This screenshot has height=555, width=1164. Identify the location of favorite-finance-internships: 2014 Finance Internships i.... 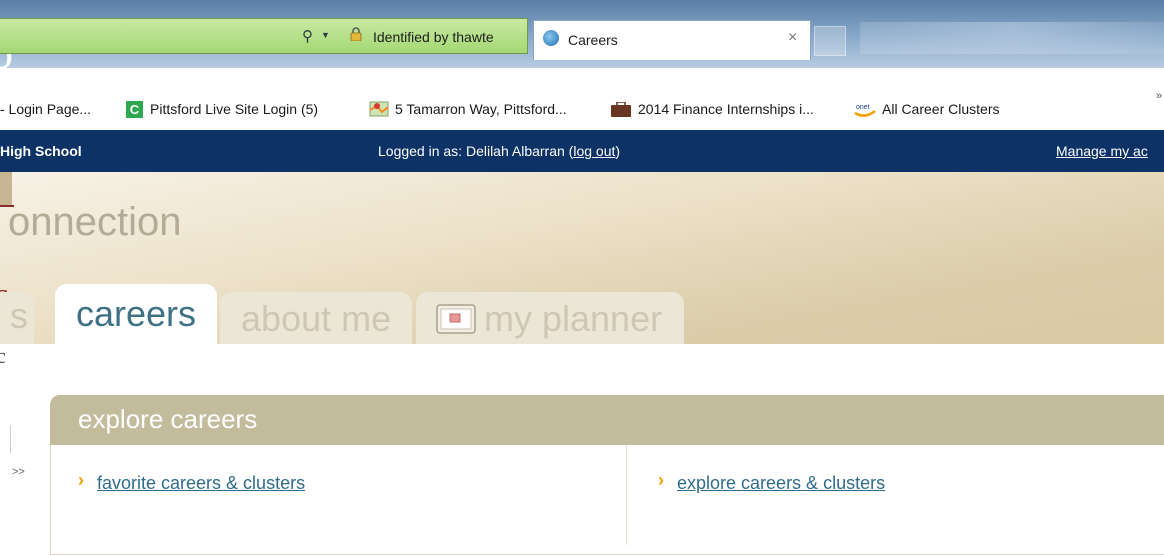
(726, 109).